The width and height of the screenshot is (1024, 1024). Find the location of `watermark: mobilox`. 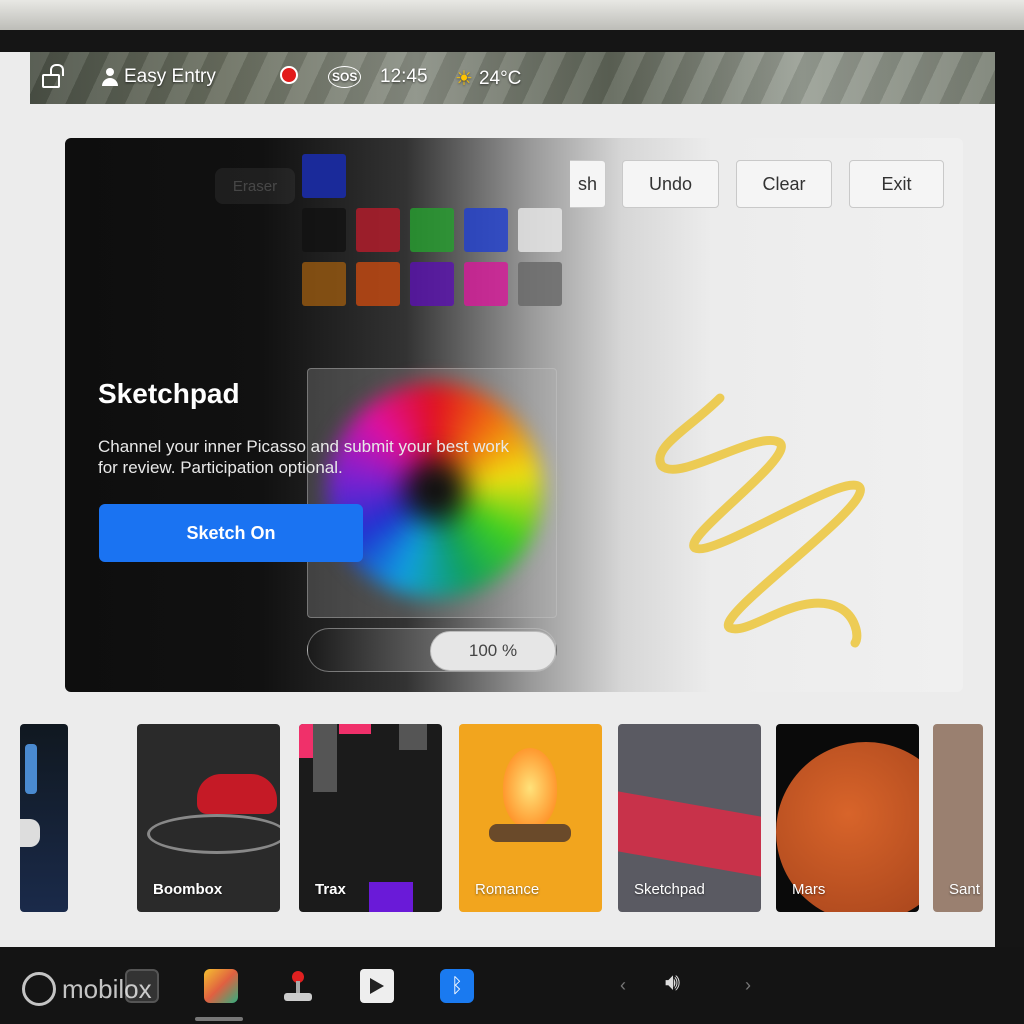

watermark: mobilox is located at coordinates (87, 989).